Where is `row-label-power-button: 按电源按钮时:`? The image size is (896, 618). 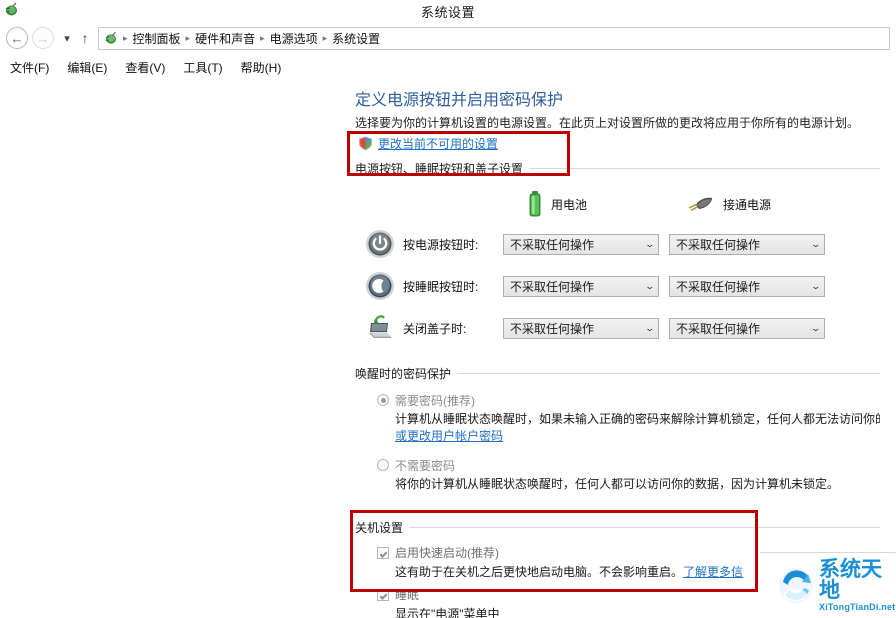
row-label-power-button: 按电源按钮时: is located at coordinates (441, 244).